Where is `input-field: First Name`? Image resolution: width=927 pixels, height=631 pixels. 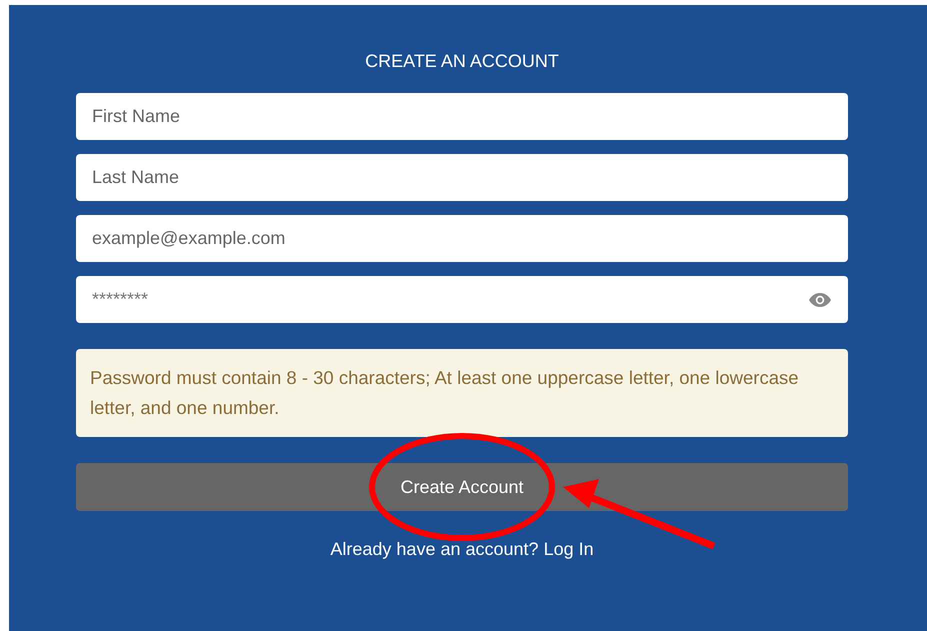
input-field: First Name is located at coordinates (462, 116).